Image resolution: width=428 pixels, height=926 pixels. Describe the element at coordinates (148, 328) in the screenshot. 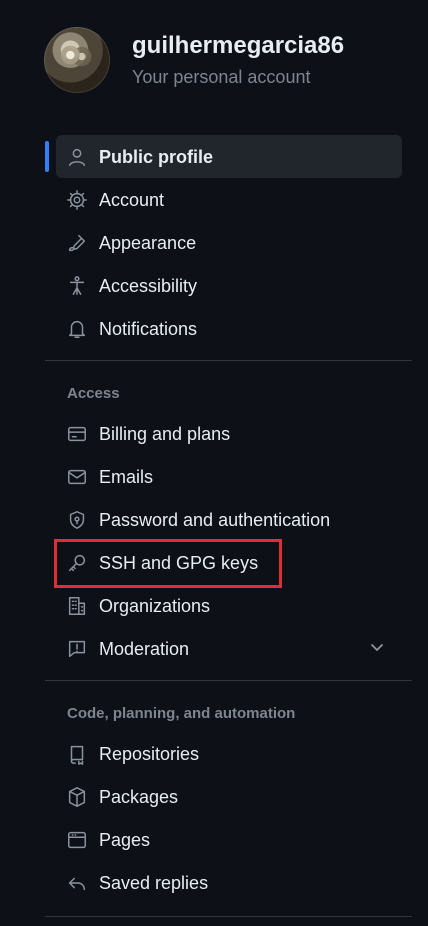

I see `sidebar-item-label: Notifications` at that location.